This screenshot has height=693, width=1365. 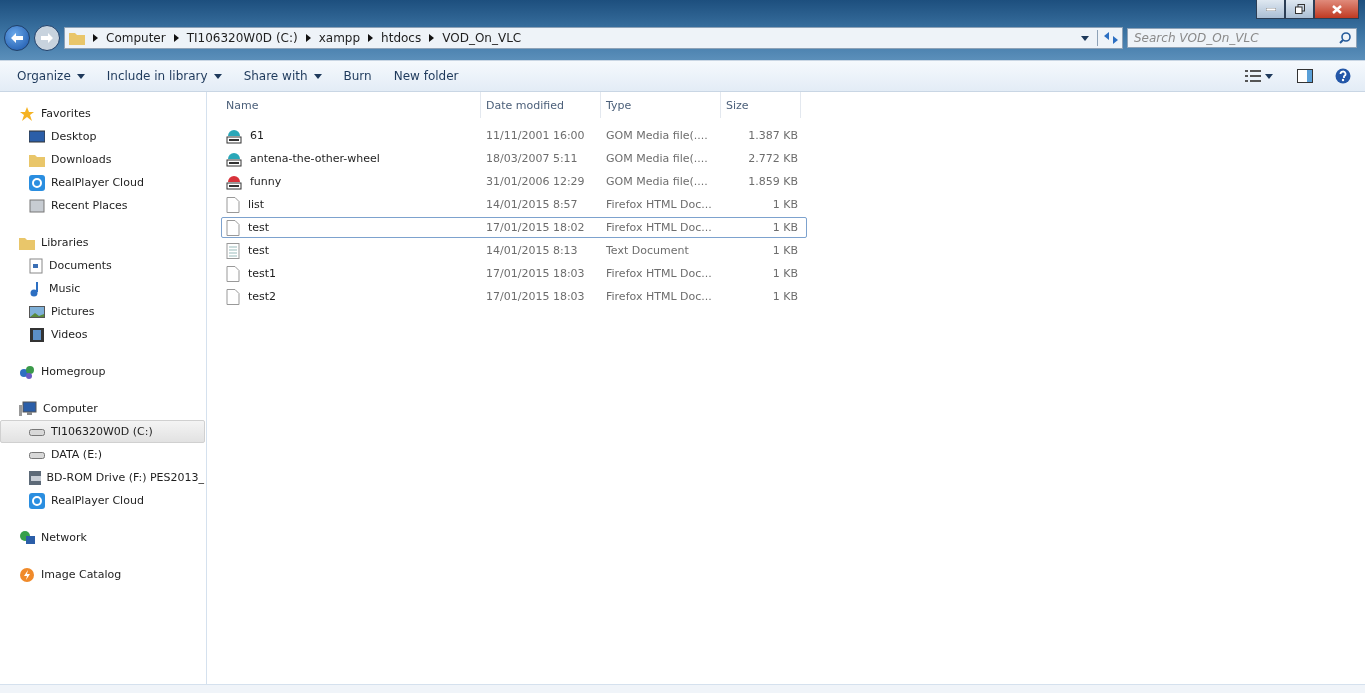 I want to click on file-row: test2 17/01/2015 18:03 Firefox HTML Doc... 1 KB, so click(x=514, y=296).